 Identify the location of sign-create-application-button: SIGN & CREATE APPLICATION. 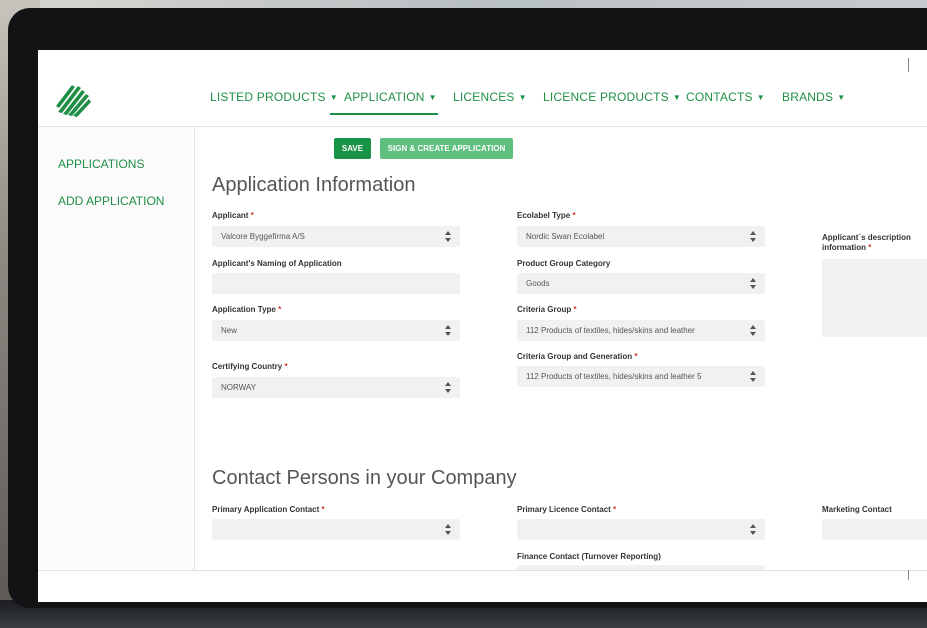
(446, 148).